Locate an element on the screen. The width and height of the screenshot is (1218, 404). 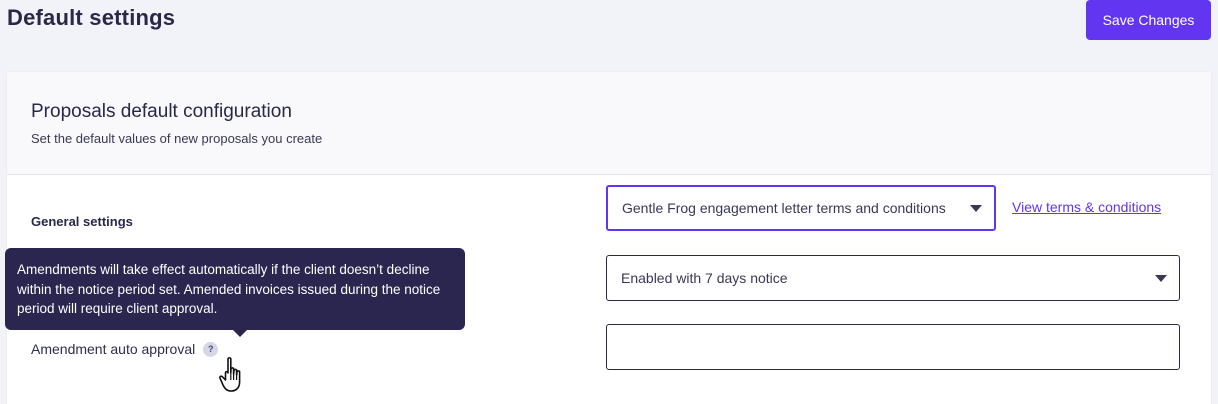
hand-pointer-icon is located at coordinates (230, 374).